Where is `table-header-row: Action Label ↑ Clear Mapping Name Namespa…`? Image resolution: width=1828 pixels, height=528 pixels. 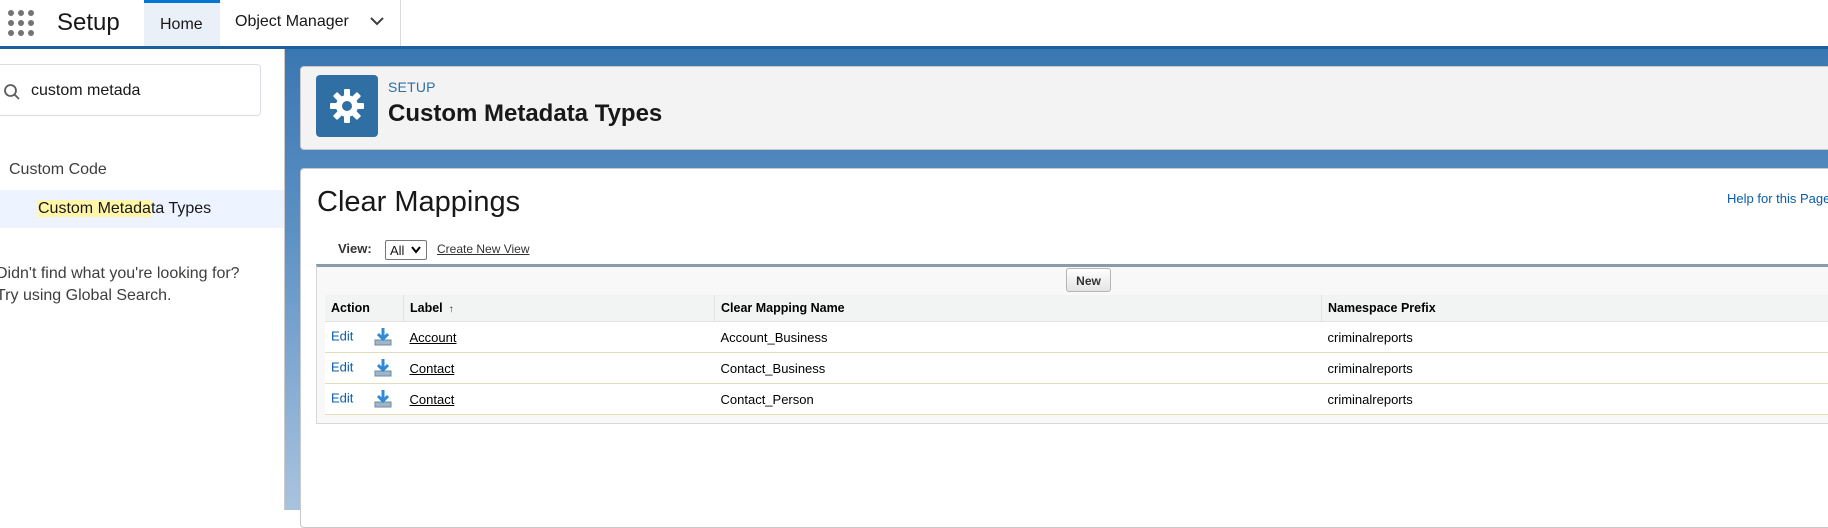 table-header-row: Action Label ↑ Clear Mapping Name Namespa… is located at coordinates (1076, 308).